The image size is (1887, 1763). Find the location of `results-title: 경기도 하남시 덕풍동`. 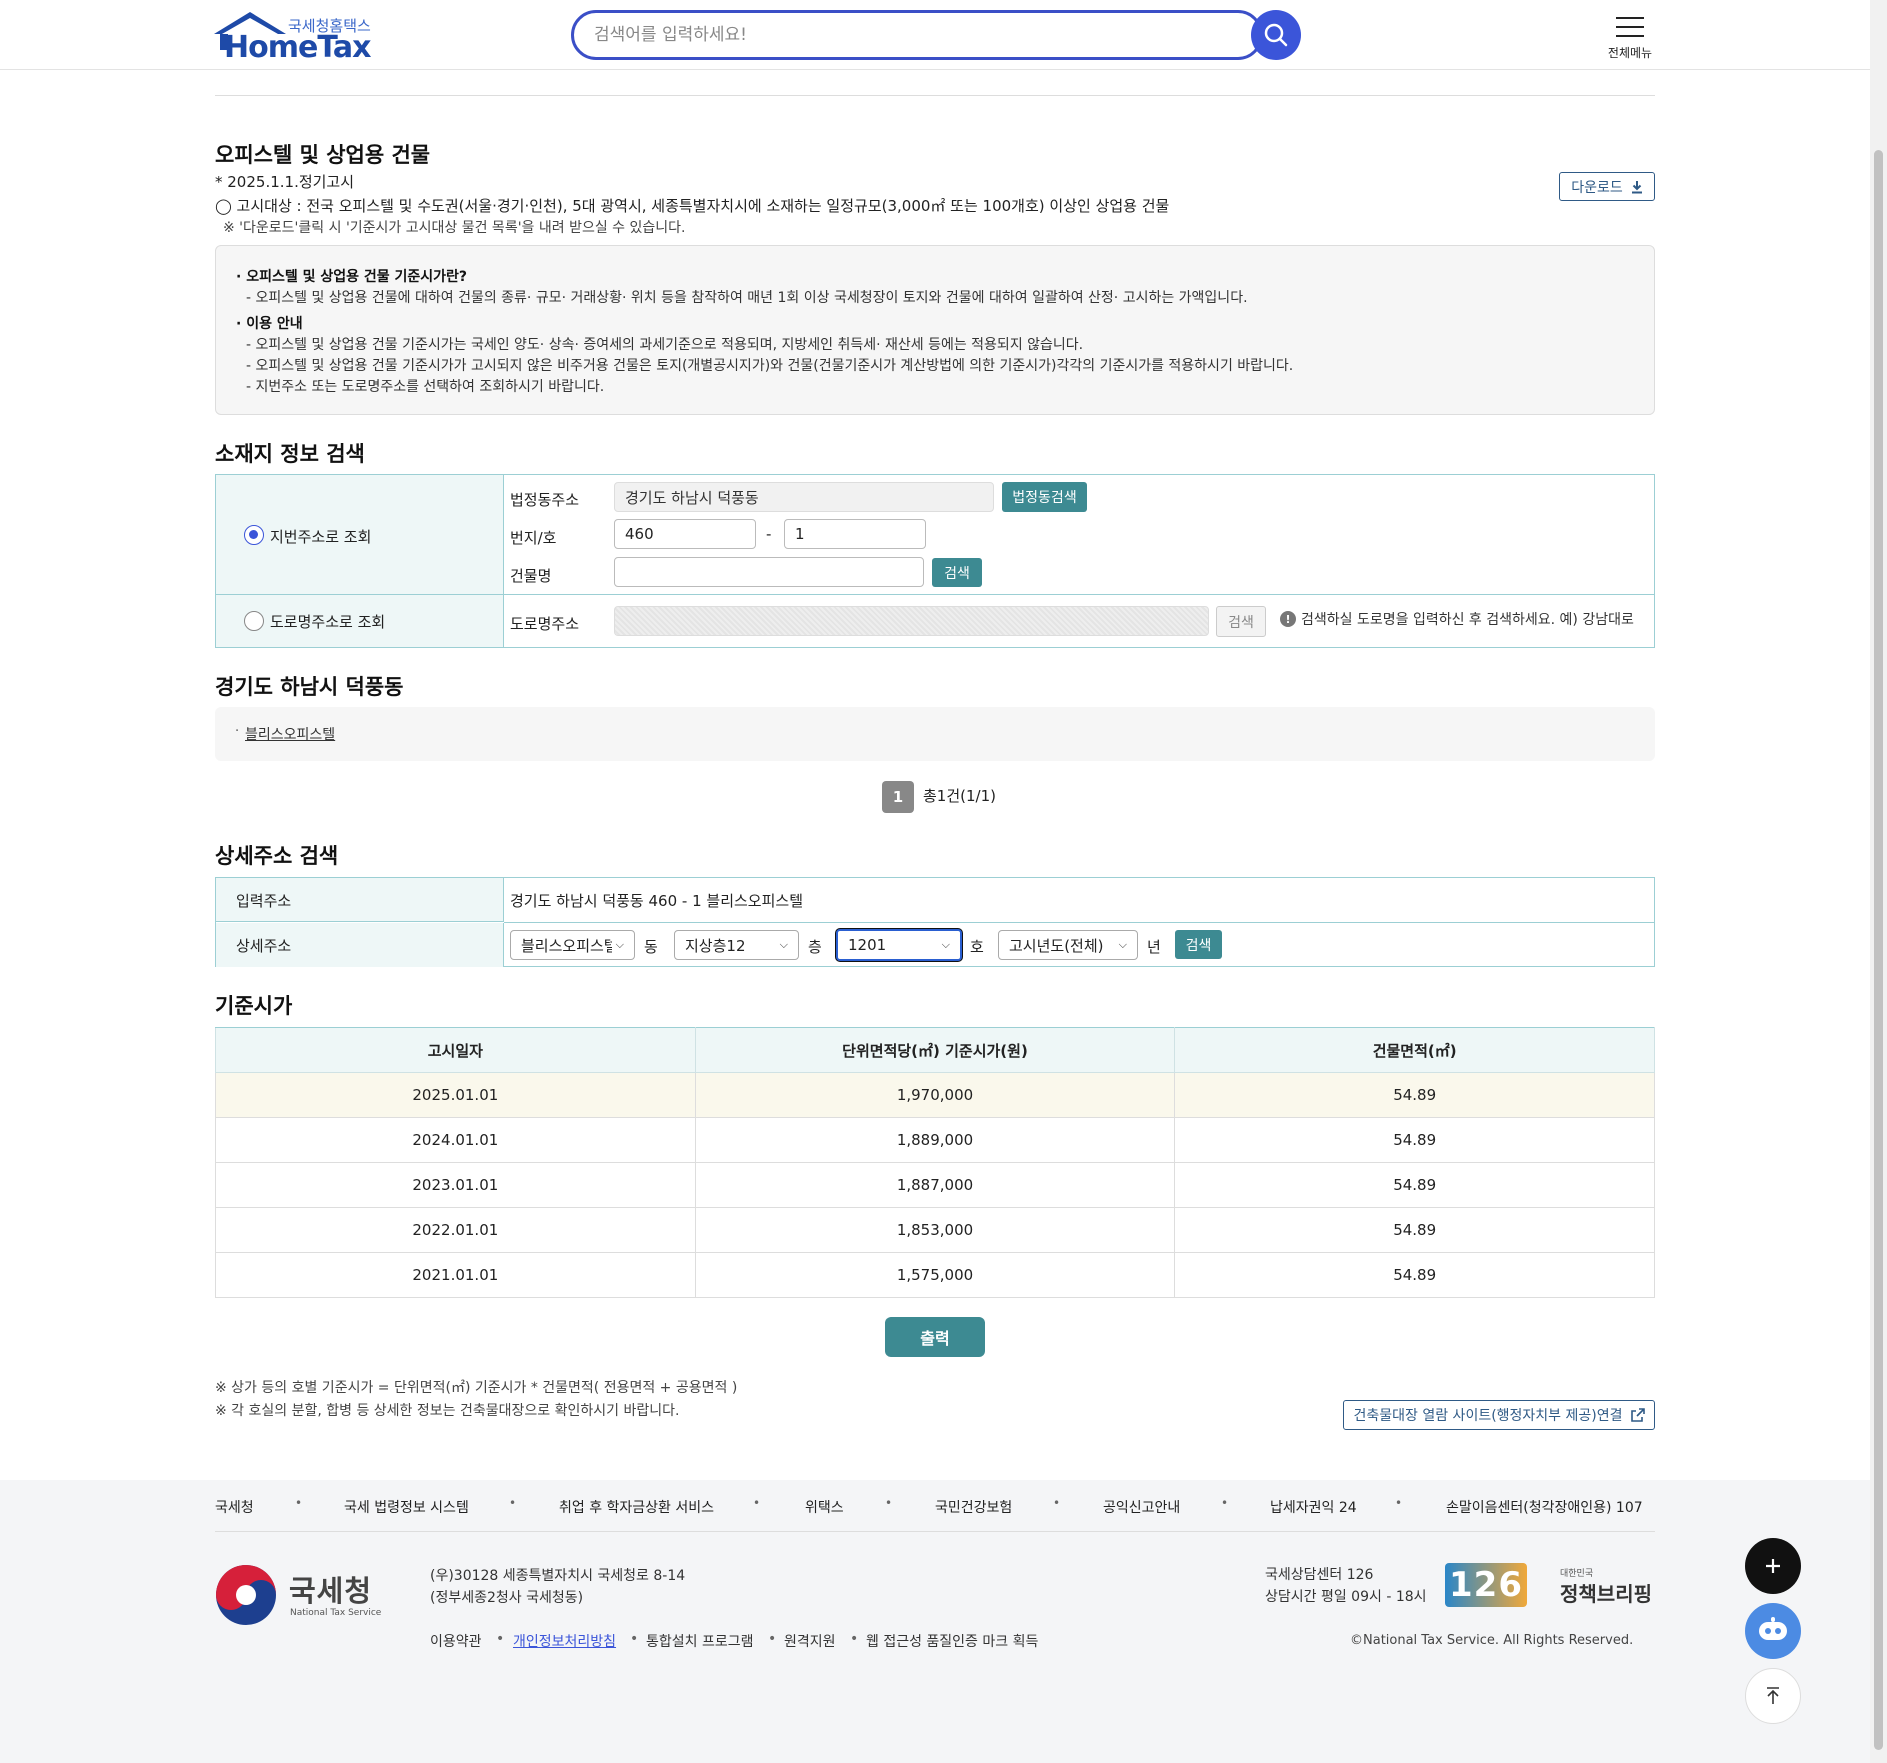

results-title: 경기도 하남시 덕풍동 is located at coordinates (309, 687).